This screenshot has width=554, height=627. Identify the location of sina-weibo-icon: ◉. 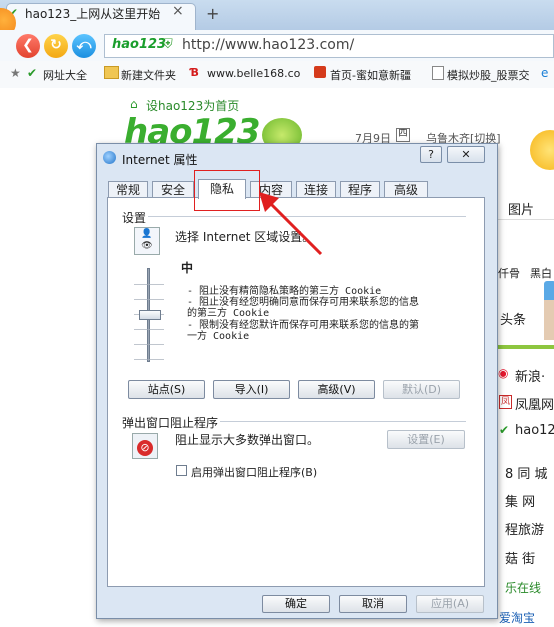
(503, 373).